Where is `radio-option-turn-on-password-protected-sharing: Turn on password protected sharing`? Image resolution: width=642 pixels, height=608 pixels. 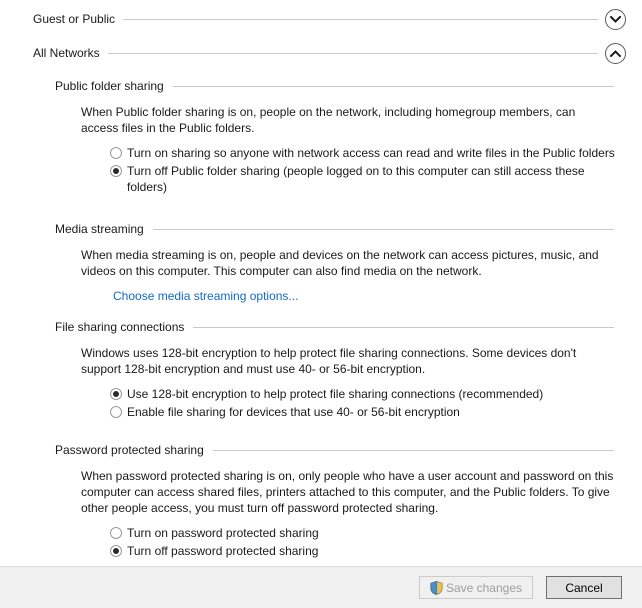 radio-option-turn-on-password-protected-sharing: Turn on password protected sharing is located at coordinates (376, 533).